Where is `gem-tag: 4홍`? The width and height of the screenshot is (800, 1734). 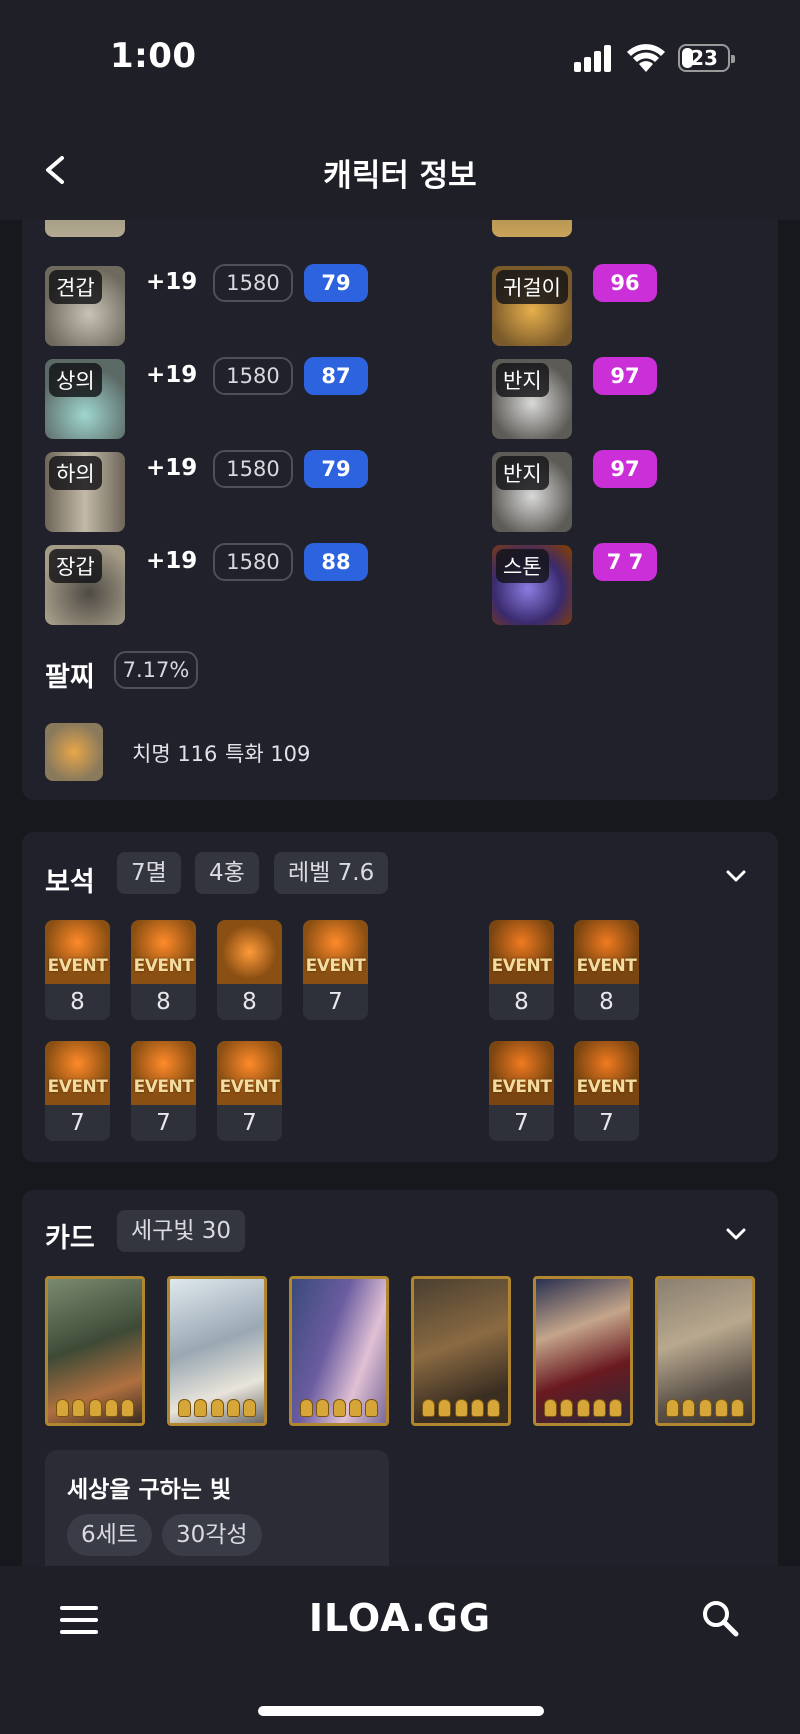
gem-tag: 4홍 is located at coordinates (227, 873).